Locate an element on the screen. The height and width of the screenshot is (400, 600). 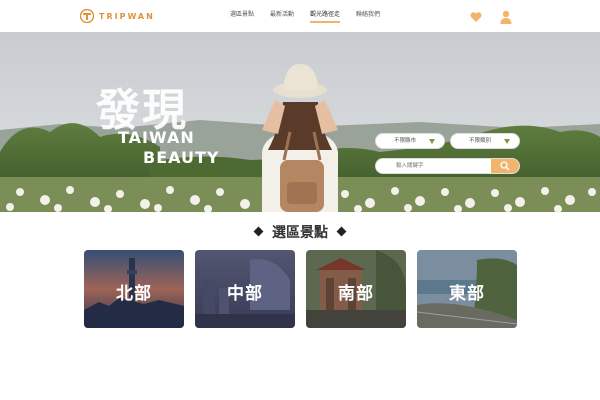
region-card-north: 北部 is located at coordinates (134, 289).